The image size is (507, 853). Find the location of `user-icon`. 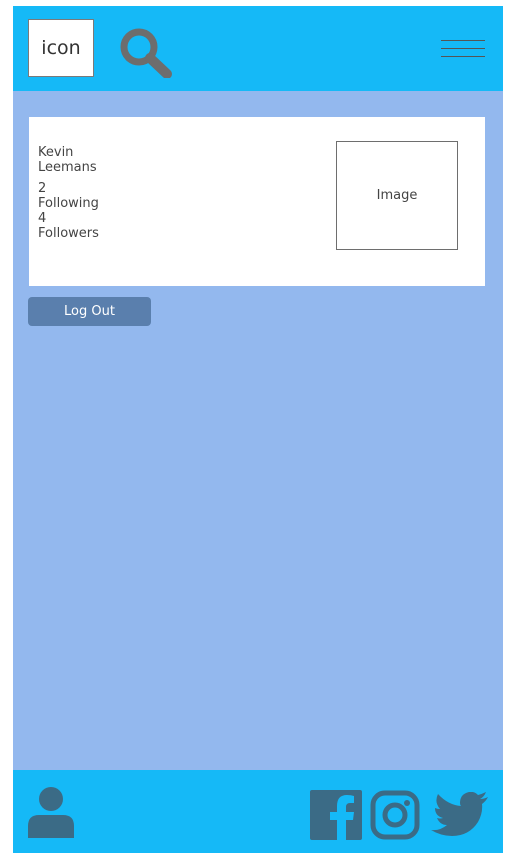

user-icon is located at coordinates (51, 812).